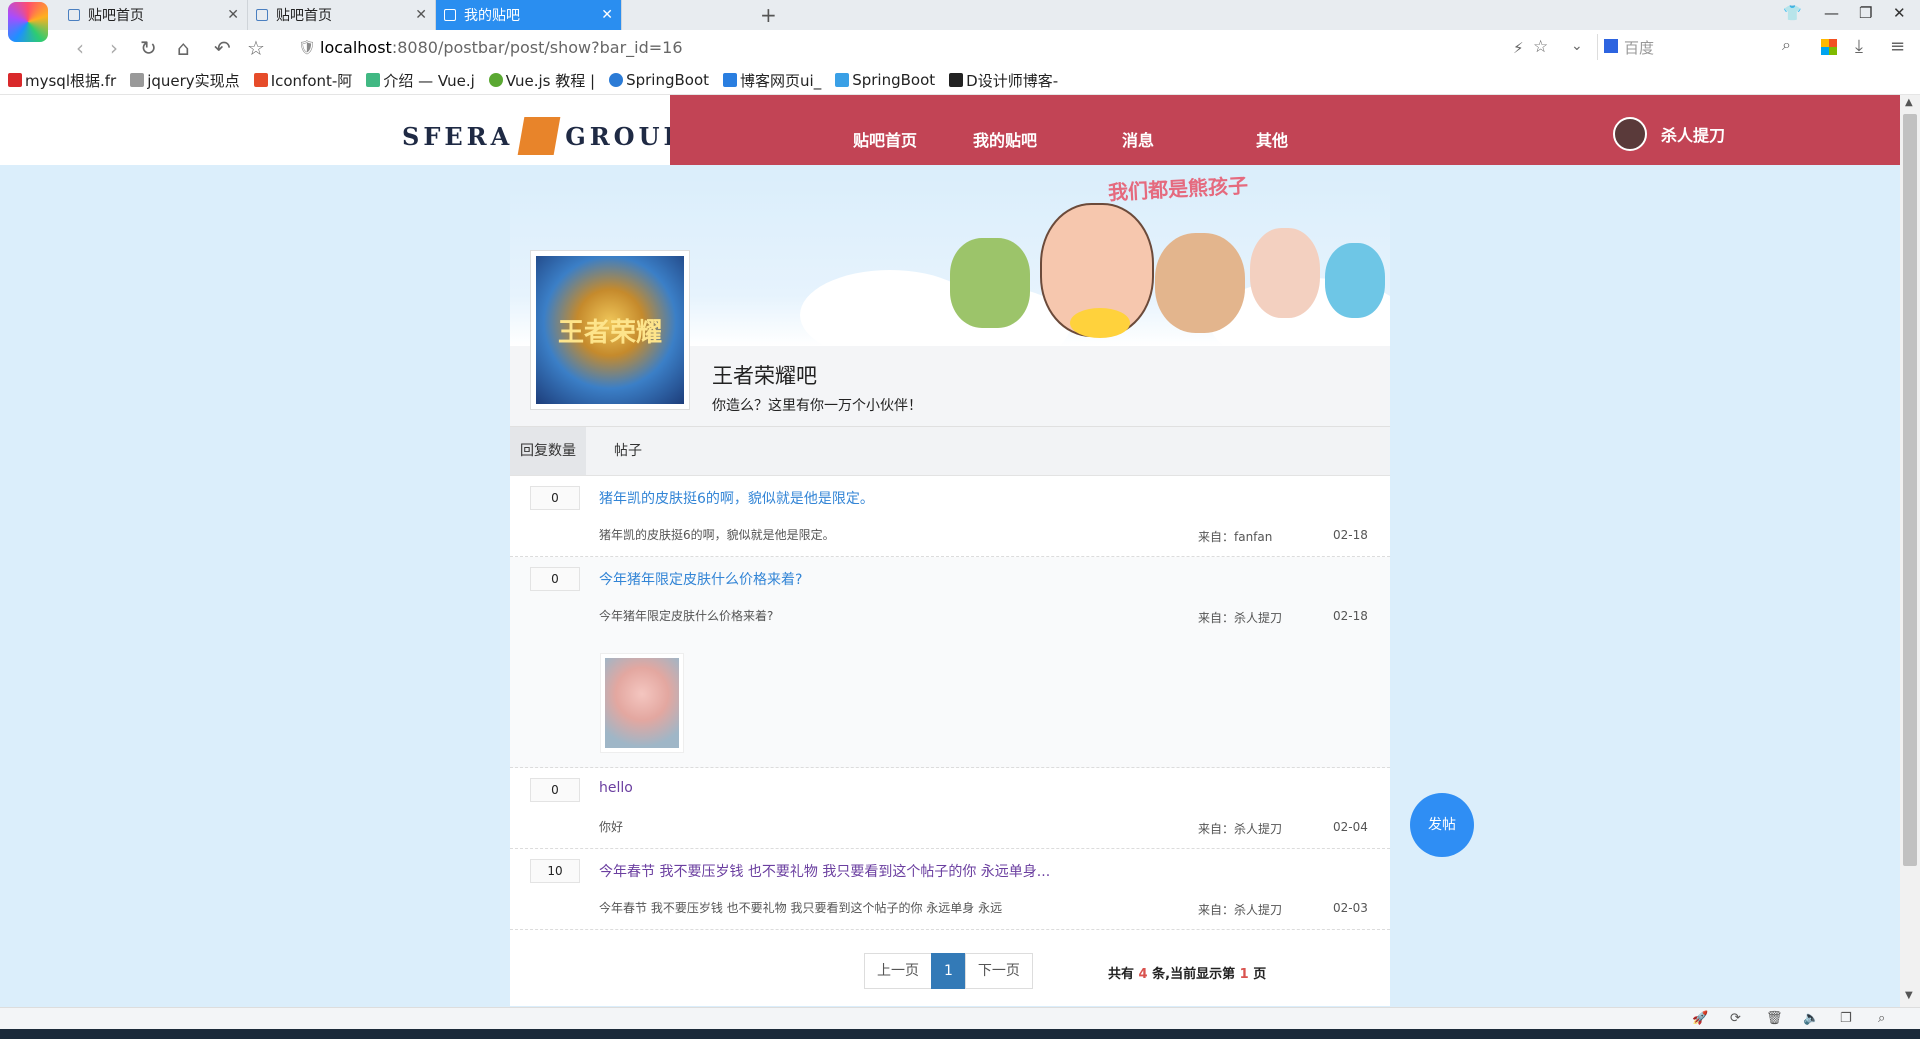 This screenshot has height=1039, width=1920. Describe the element at coordinates (1138, 139) in the screenshot. I see `nav-messages: 消息` at that location.